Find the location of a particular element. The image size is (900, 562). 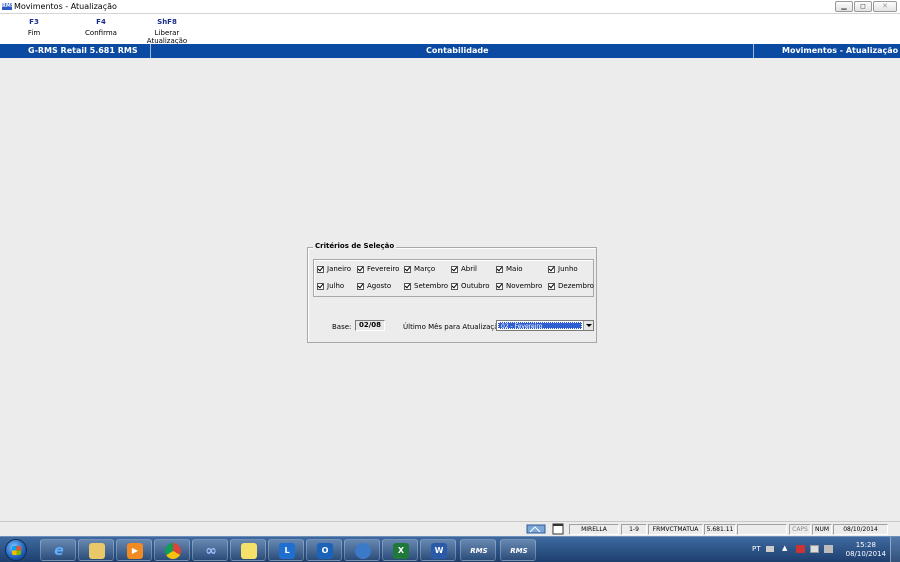

checkbox-setembro: Setembro is located at coordinates (426, 286).